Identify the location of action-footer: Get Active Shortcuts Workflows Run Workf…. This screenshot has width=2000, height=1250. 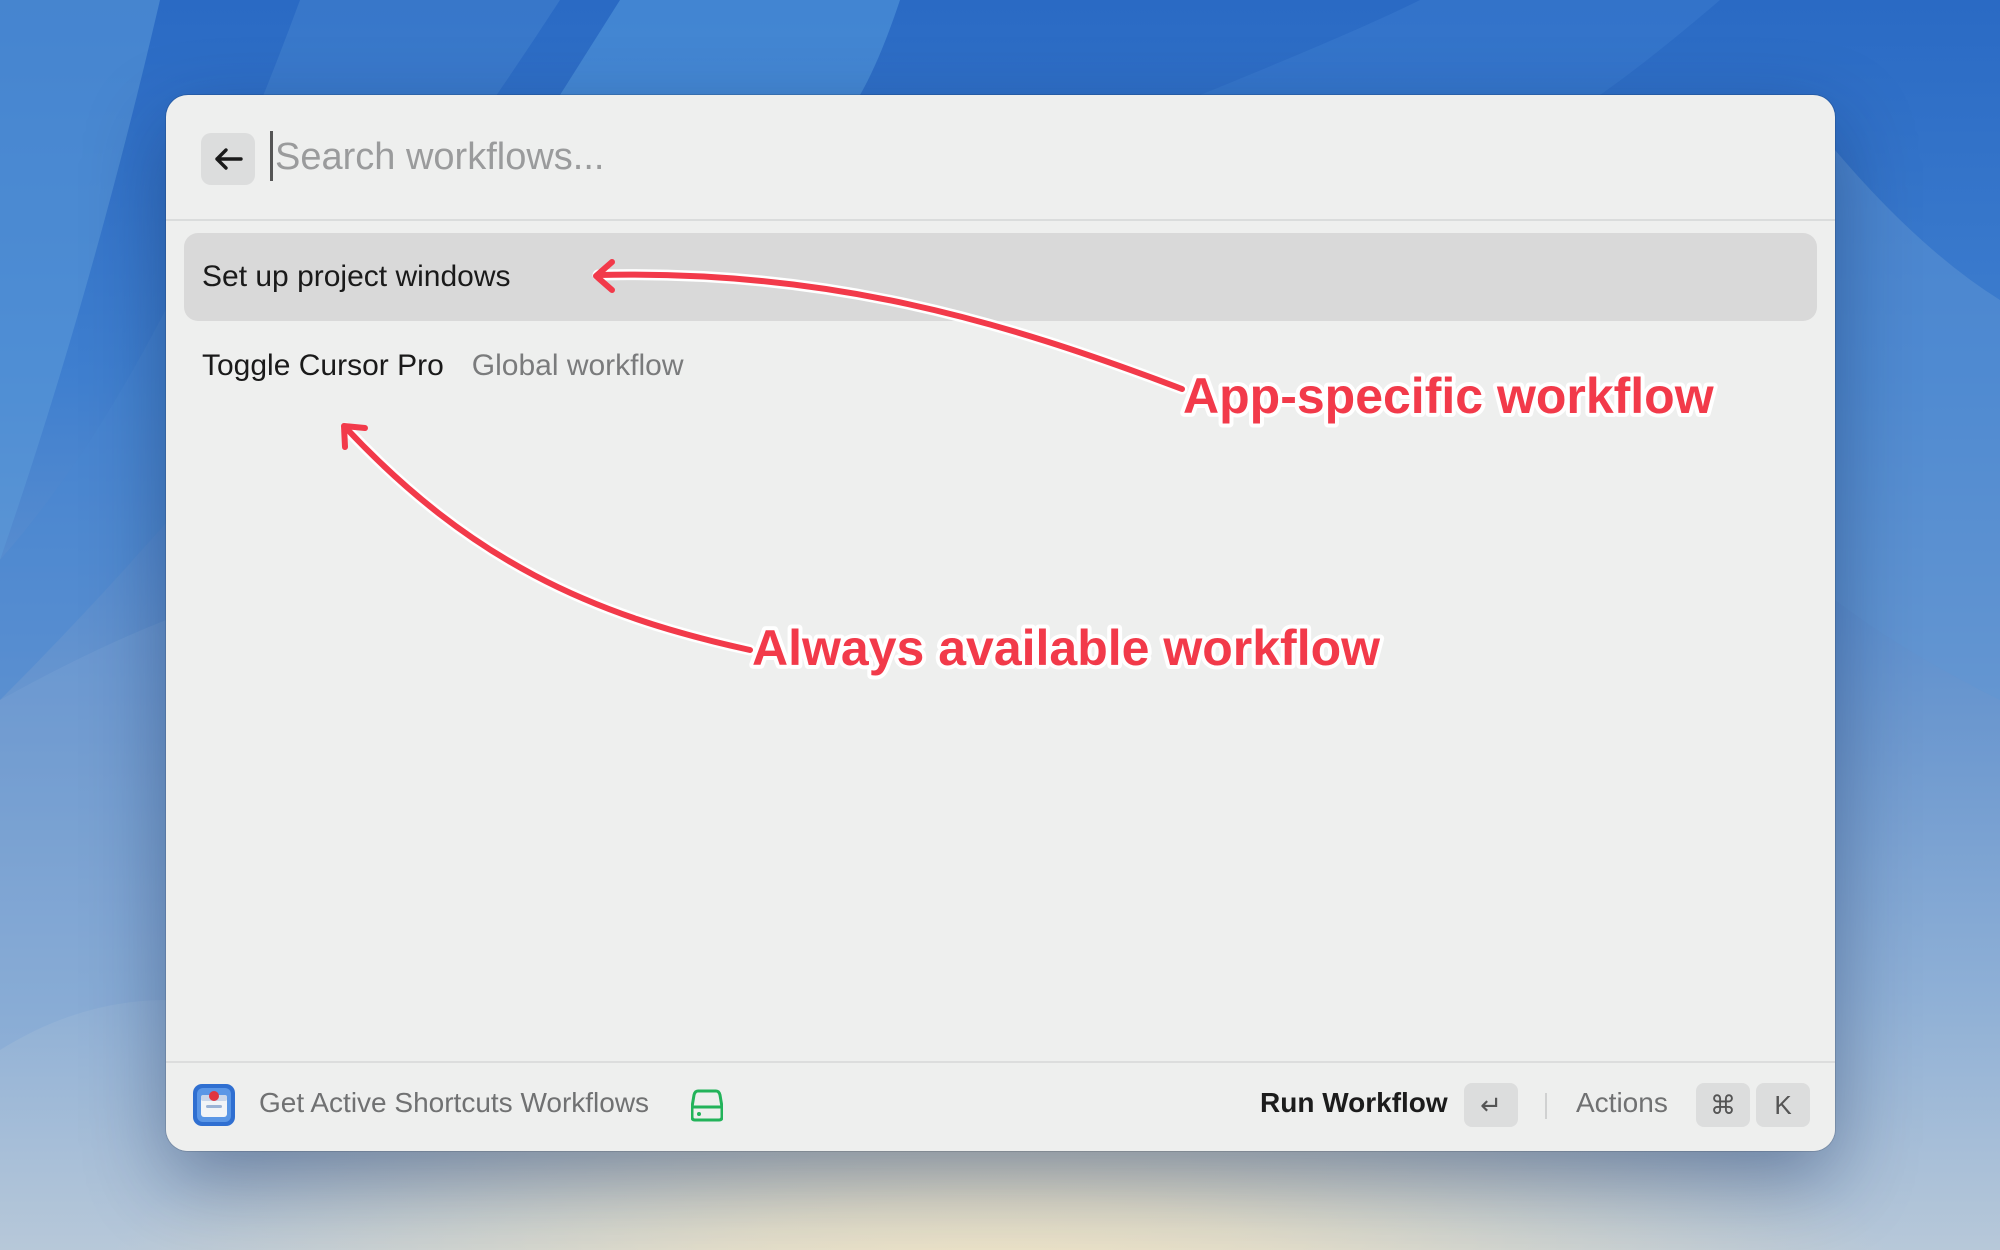
(1000, 1106).